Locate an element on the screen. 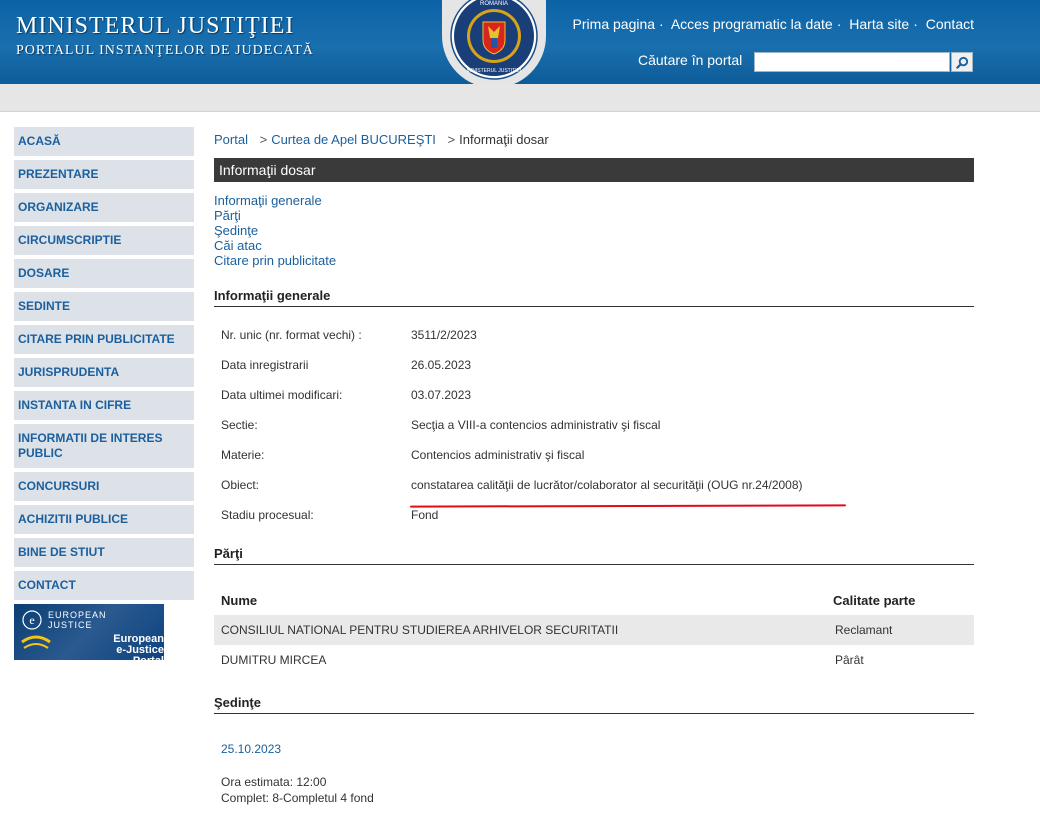 The width and height of the screenshot is (1040, 819). ejustice-line4: e-Justice Portal is located at coordinates (140, 652).